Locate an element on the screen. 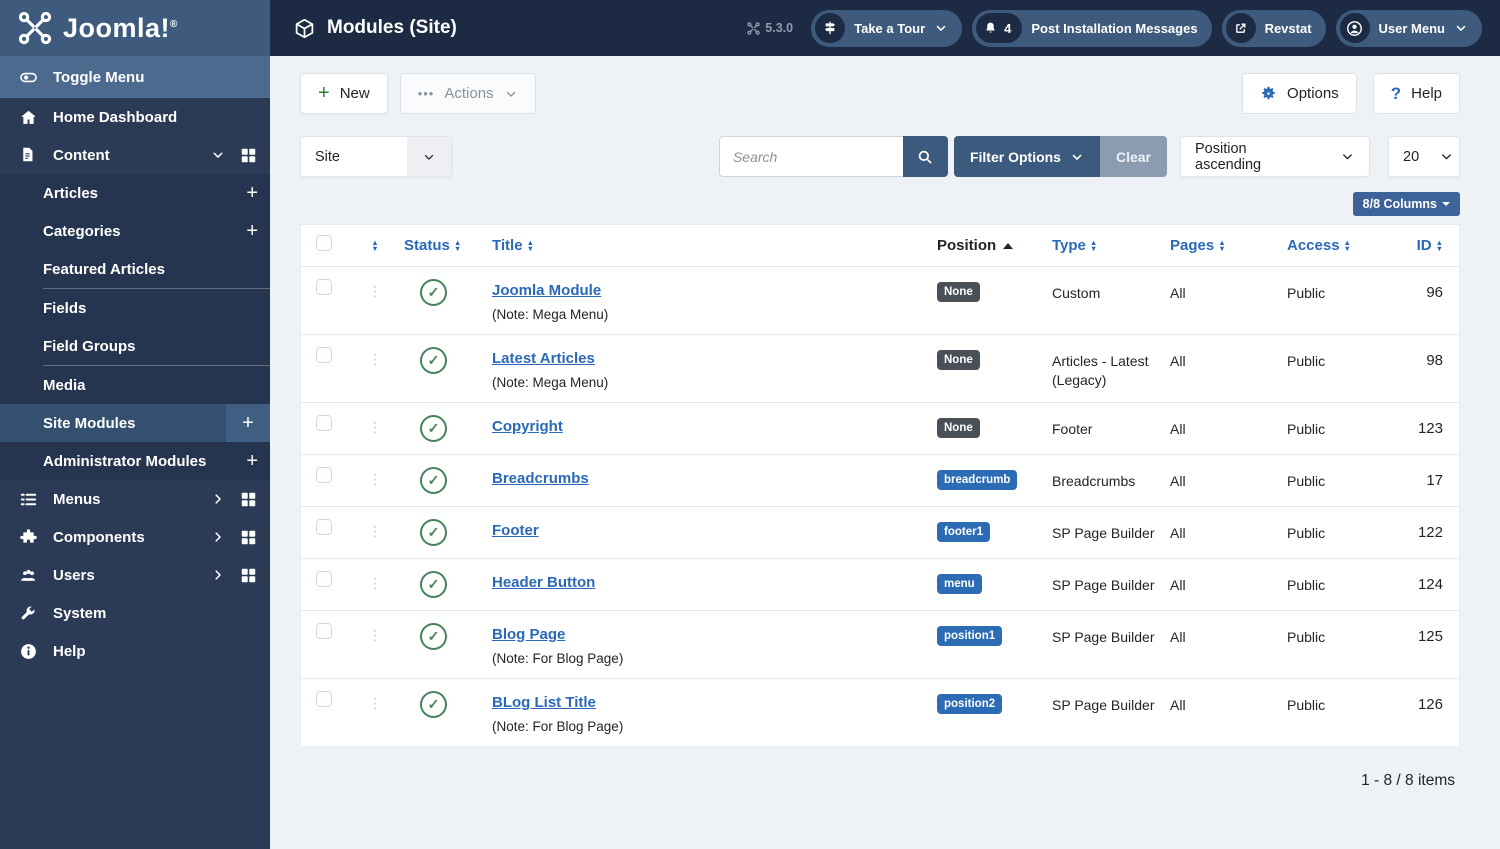 This screenshot has height=849, width=1500. type-cell: SP Page Builder is located at coordinates (1103, 585).